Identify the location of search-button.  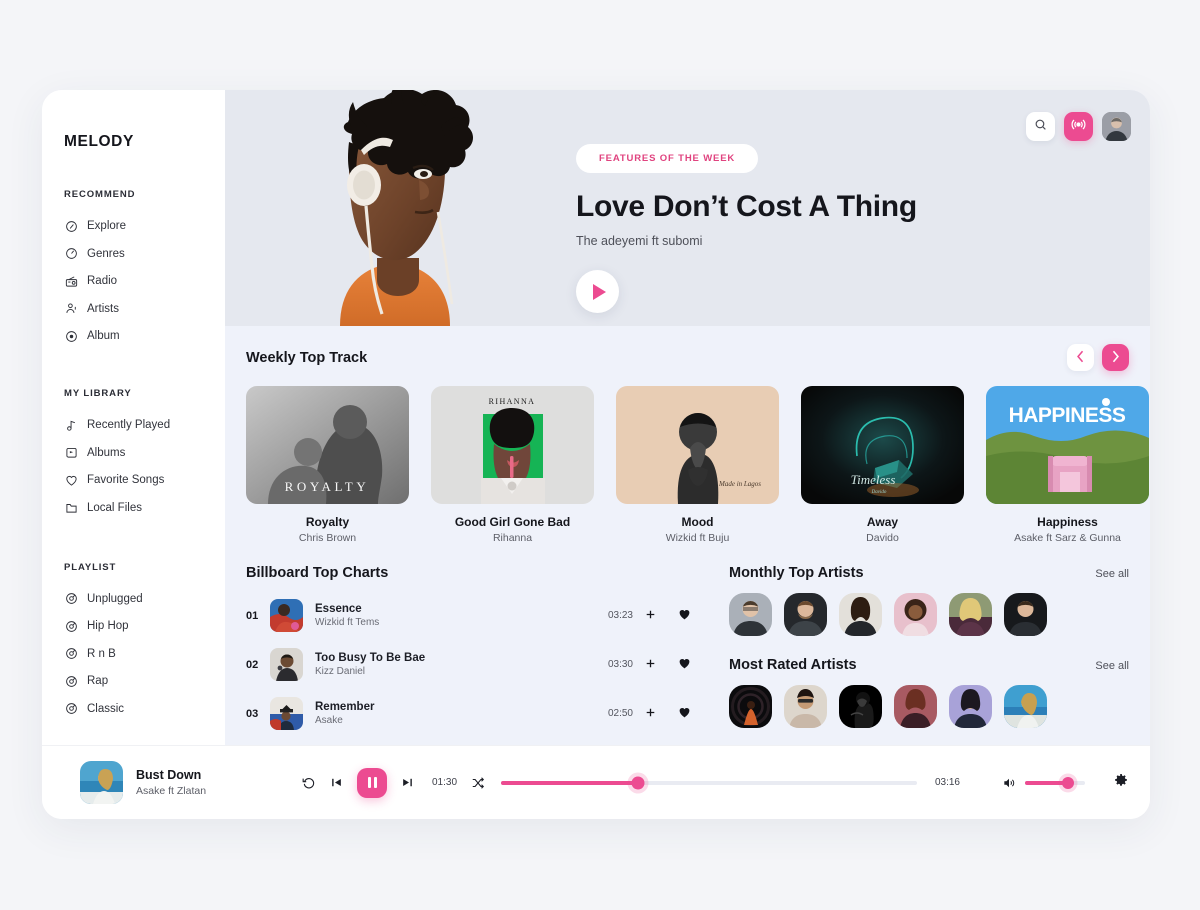
(1040, 126).